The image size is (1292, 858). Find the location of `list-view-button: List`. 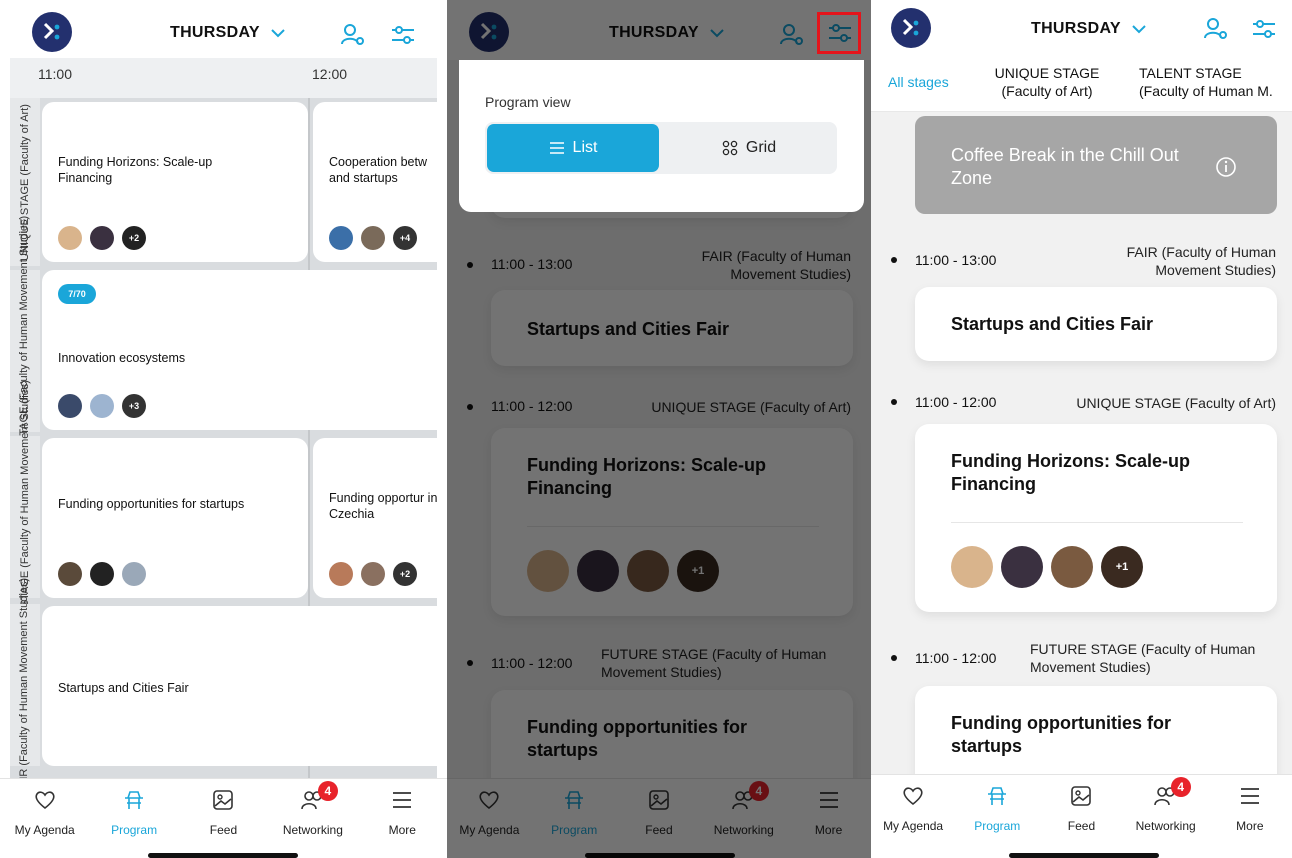

list-view-button: List is located at coordinates (573, 148).